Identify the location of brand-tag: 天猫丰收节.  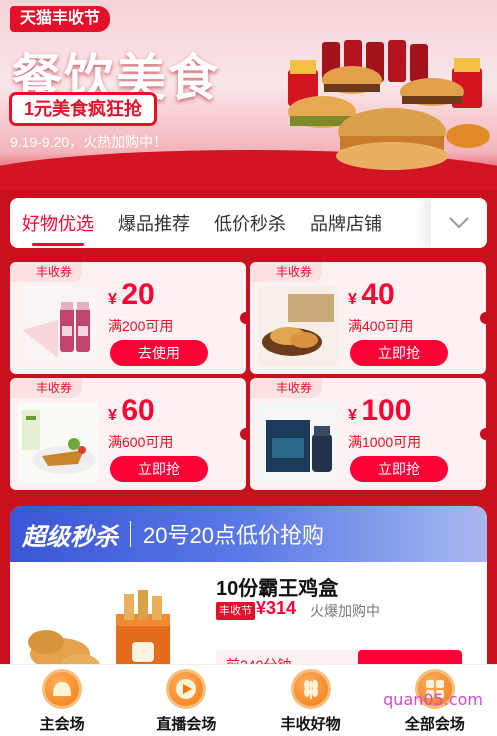
(60, 19).